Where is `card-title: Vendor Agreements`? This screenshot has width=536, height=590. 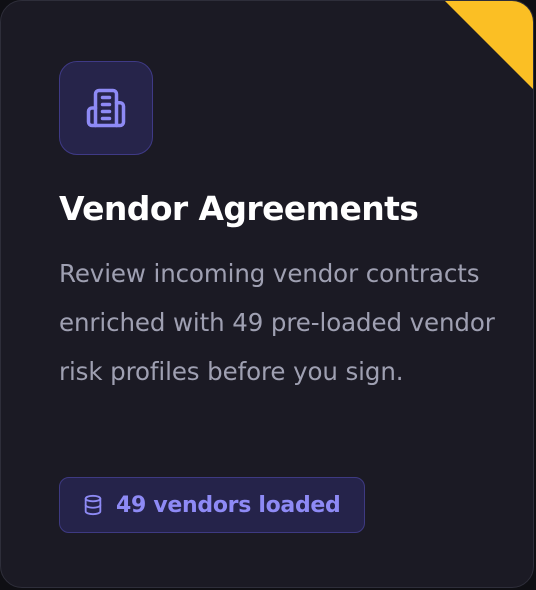
card-title: Vendor Agreements is located at coordinates (239, 208).